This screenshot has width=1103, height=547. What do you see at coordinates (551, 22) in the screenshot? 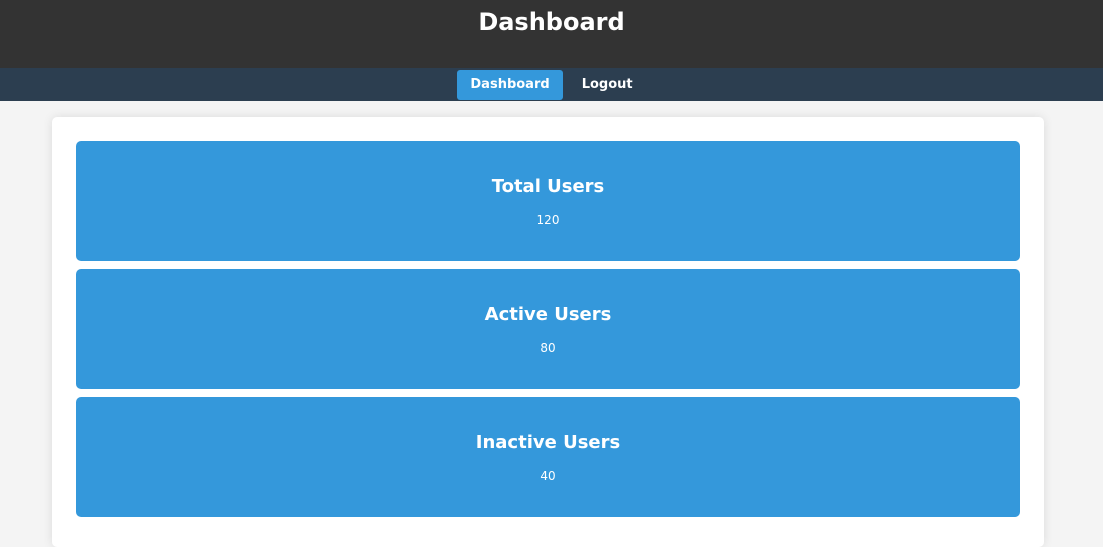
I see `page-title: Dashboard` at bounding box center [551, 22].